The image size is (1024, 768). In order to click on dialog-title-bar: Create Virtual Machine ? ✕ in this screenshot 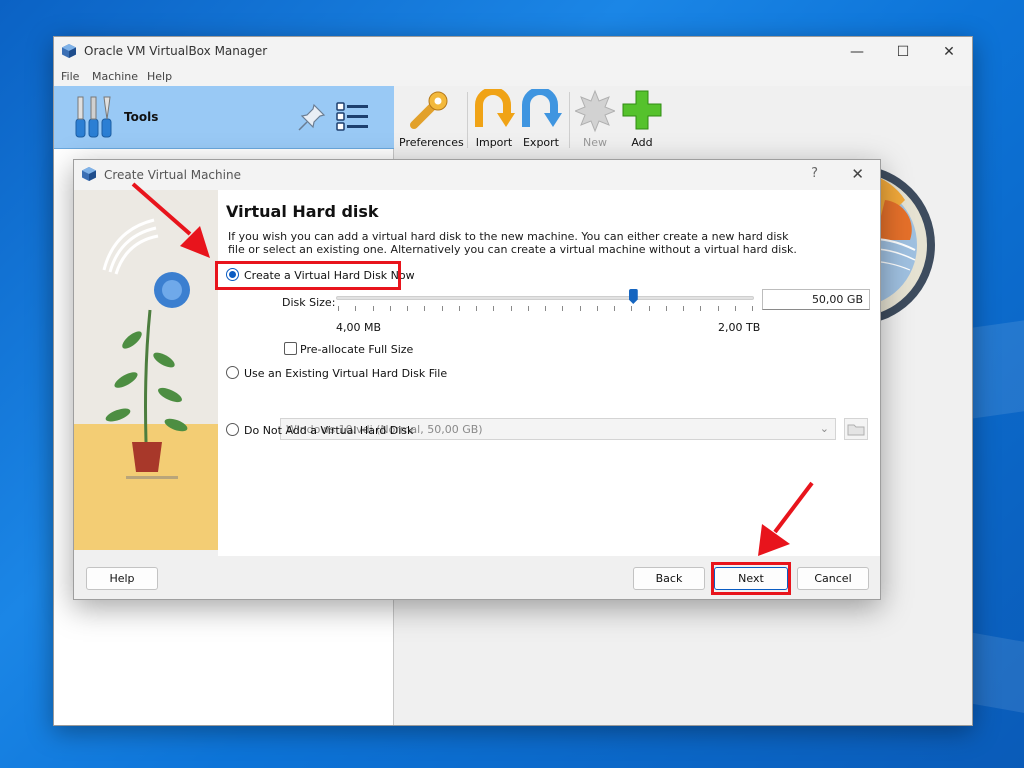, I will do `click(477, 175)`.